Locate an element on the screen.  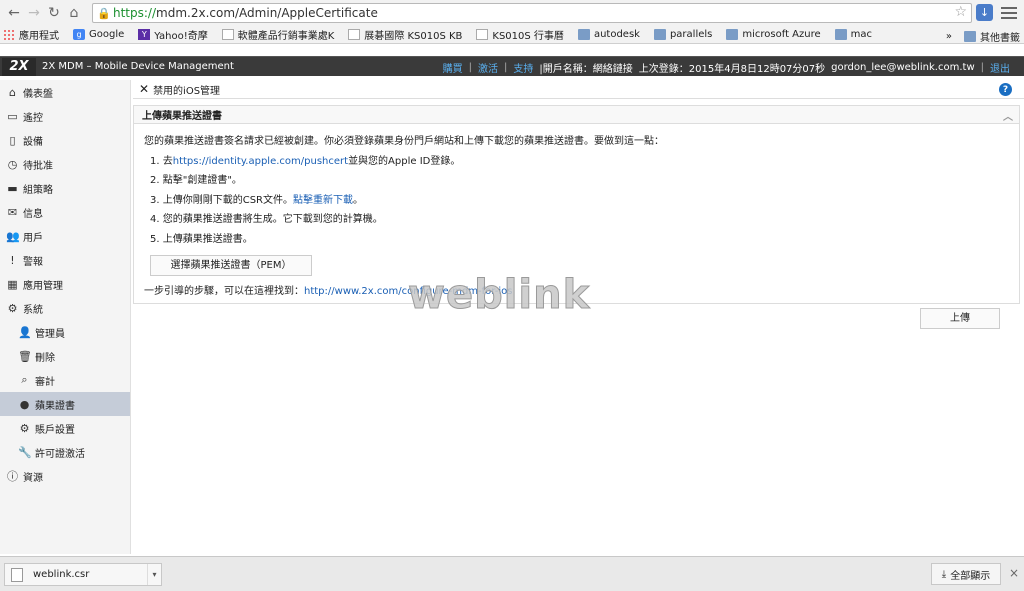
collapse-icon: ︿ is located at coordinates (1008, 115).